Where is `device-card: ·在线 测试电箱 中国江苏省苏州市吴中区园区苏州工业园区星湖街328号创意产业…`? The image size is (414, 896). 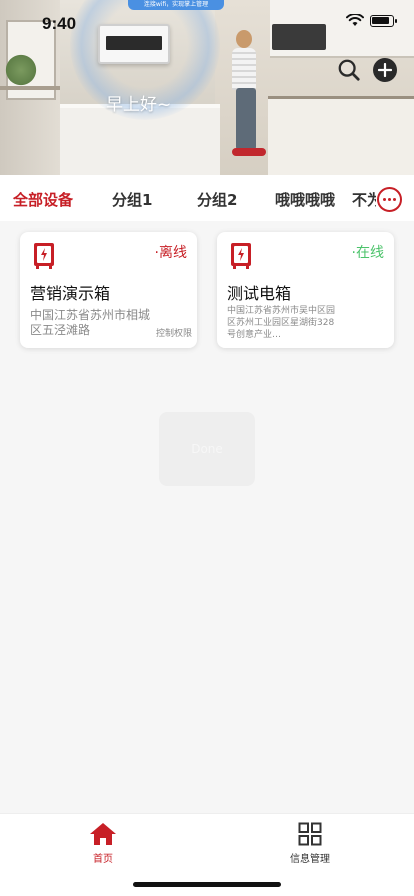 device-card: ·在线 测试电箱 中国江苏省苏州市吴中区园区苏州工业园区星湖街328号创意产业… is located at coordinates (305, 290).